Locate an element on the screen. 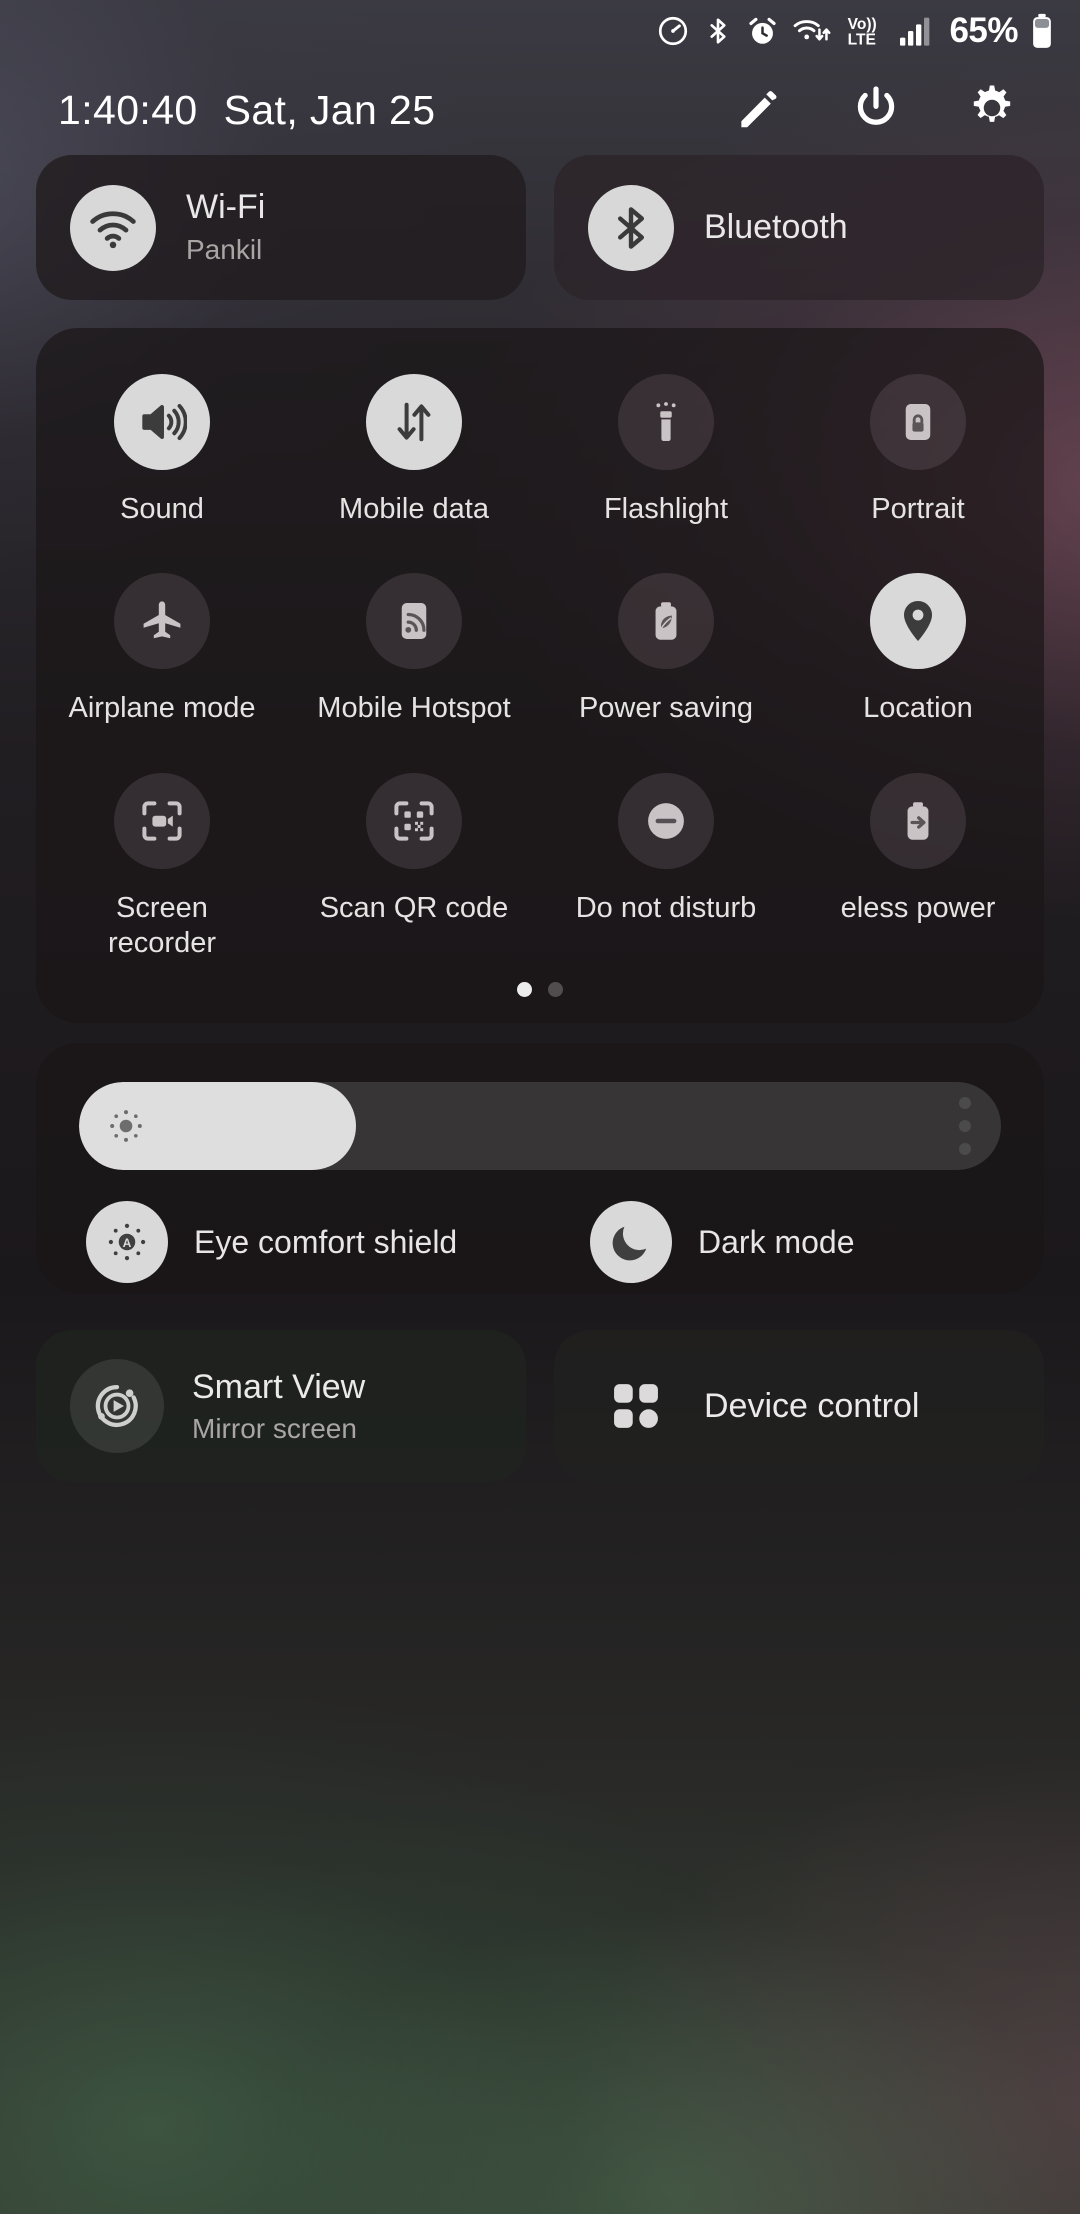 This screenshot has width=1080, height=2214. smart-view-tile: Smart View Mirror screen is located at coordinates (281, 1406).